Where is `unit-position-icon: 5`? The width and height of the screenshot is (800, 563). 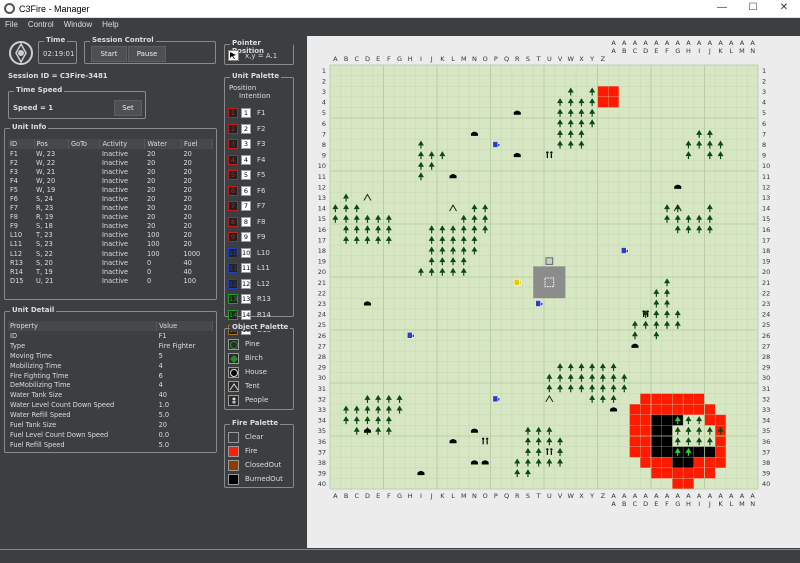
unit-position-icon: 5 is located at coordinates (233, 175).